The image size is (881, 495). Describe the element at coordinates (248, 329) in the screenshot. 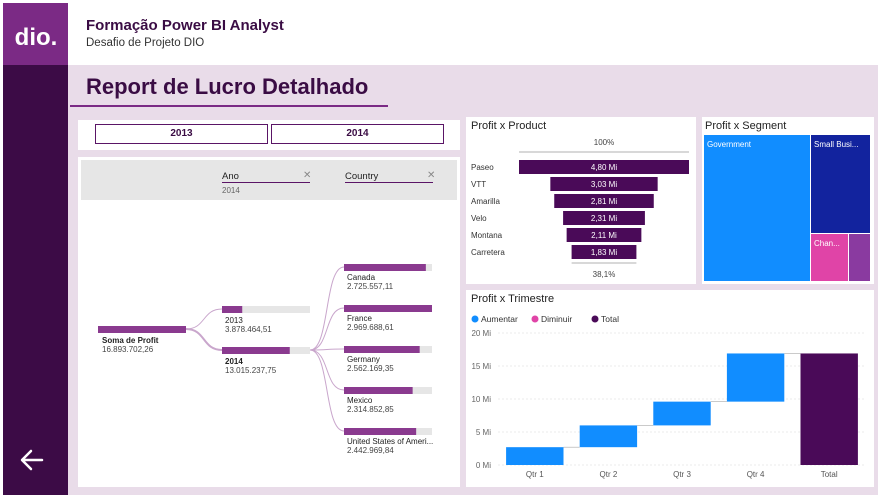

I see `year-value: 3.878.464,51` at that location.